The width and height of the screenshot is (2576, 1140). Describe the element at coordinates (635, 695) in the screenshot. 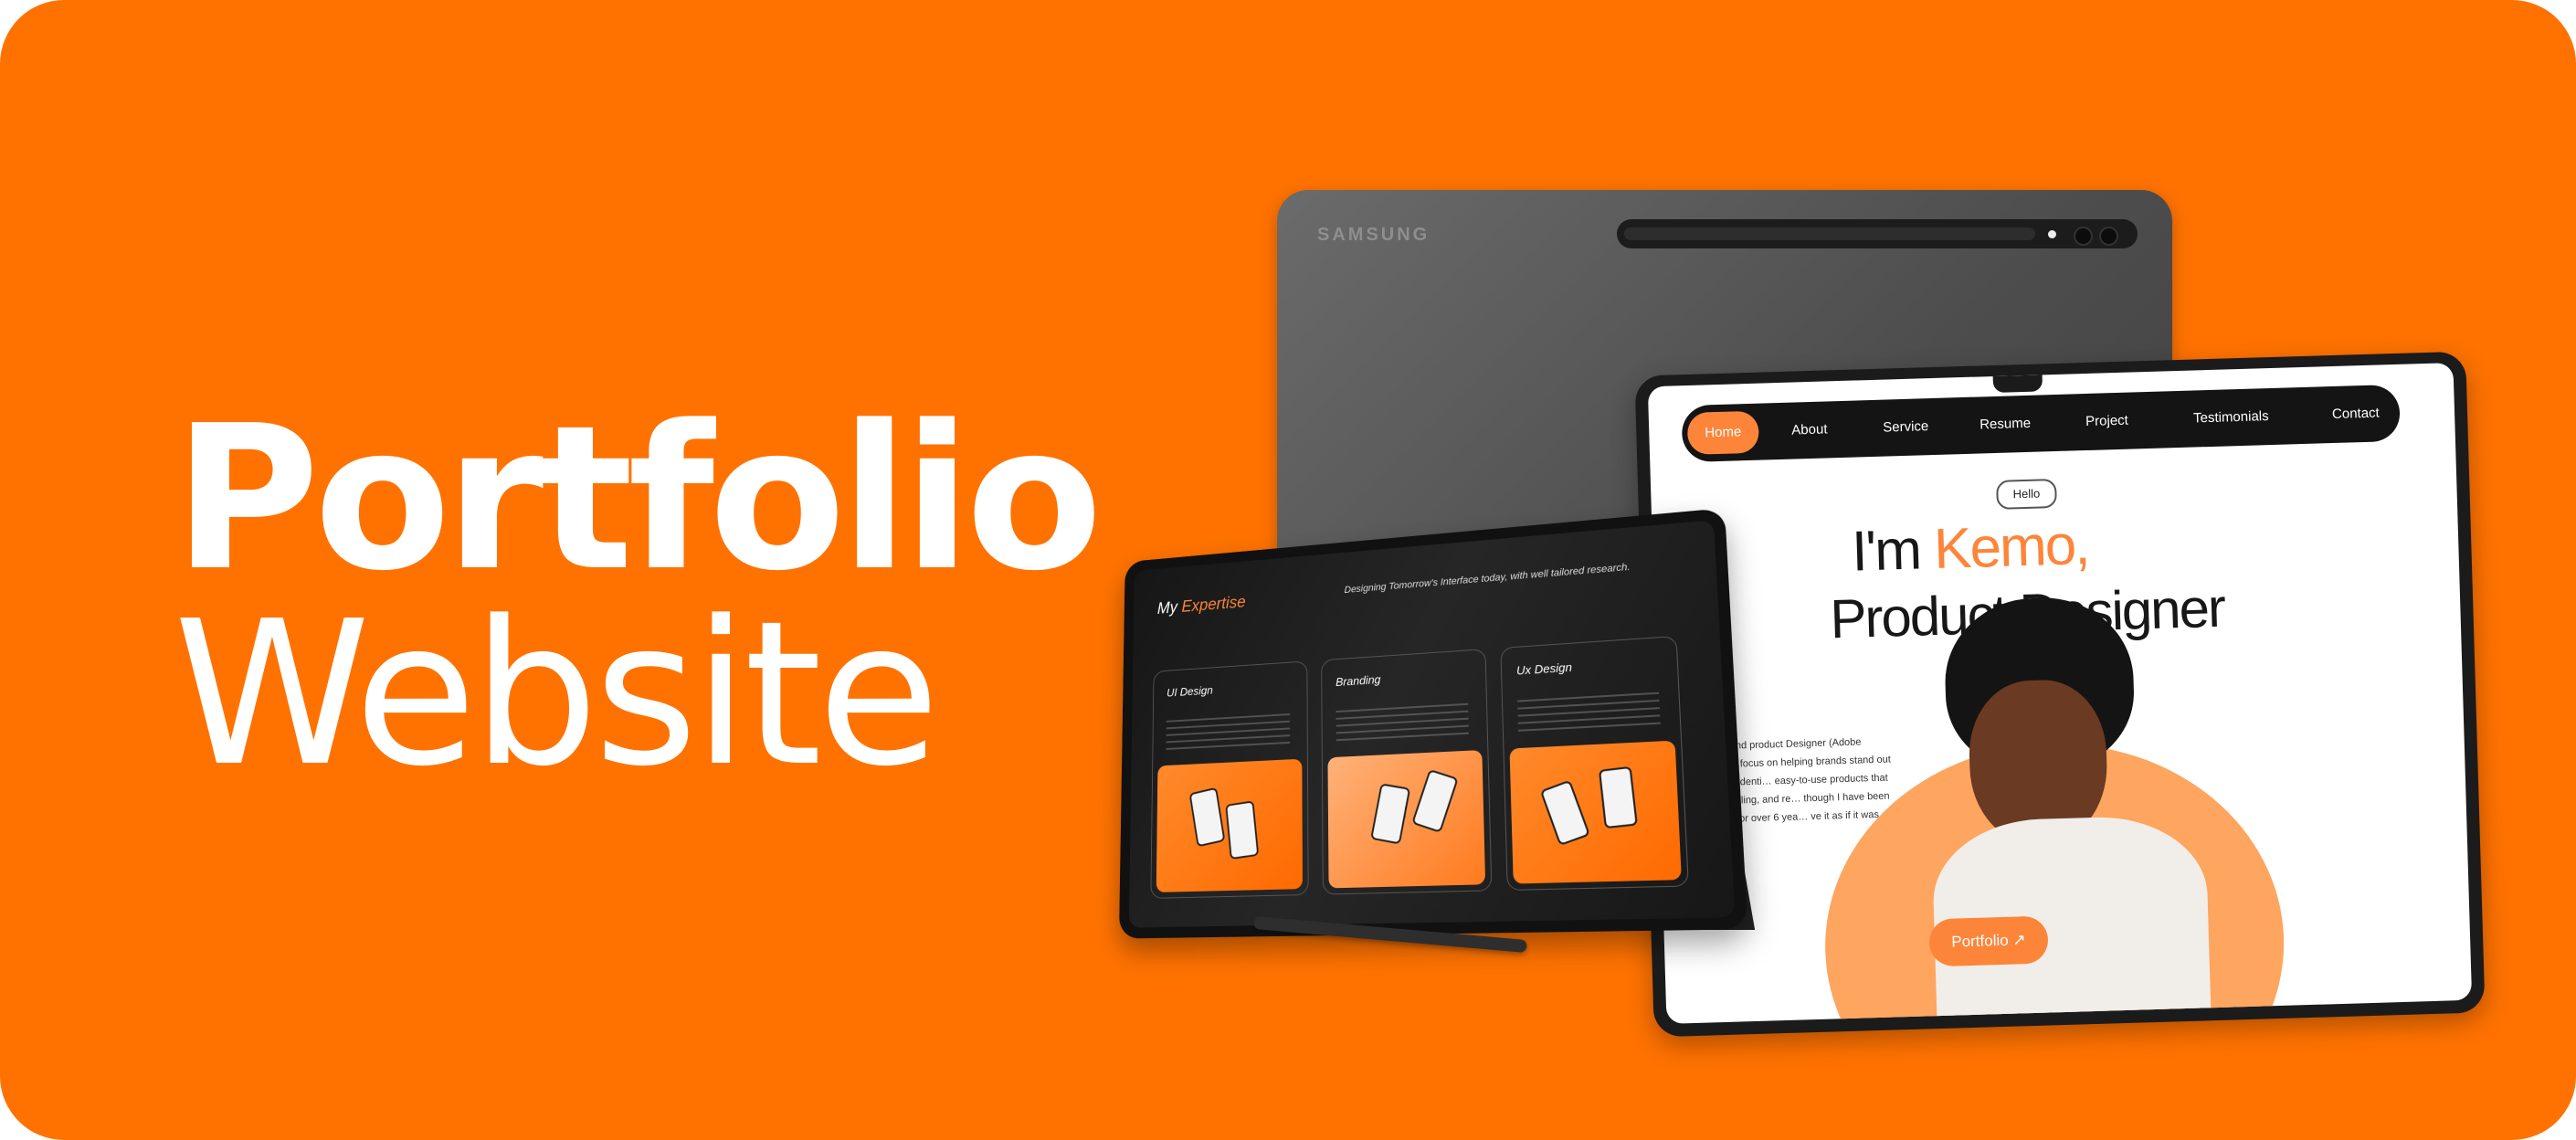

I see `headline-line2: Website` at that location.